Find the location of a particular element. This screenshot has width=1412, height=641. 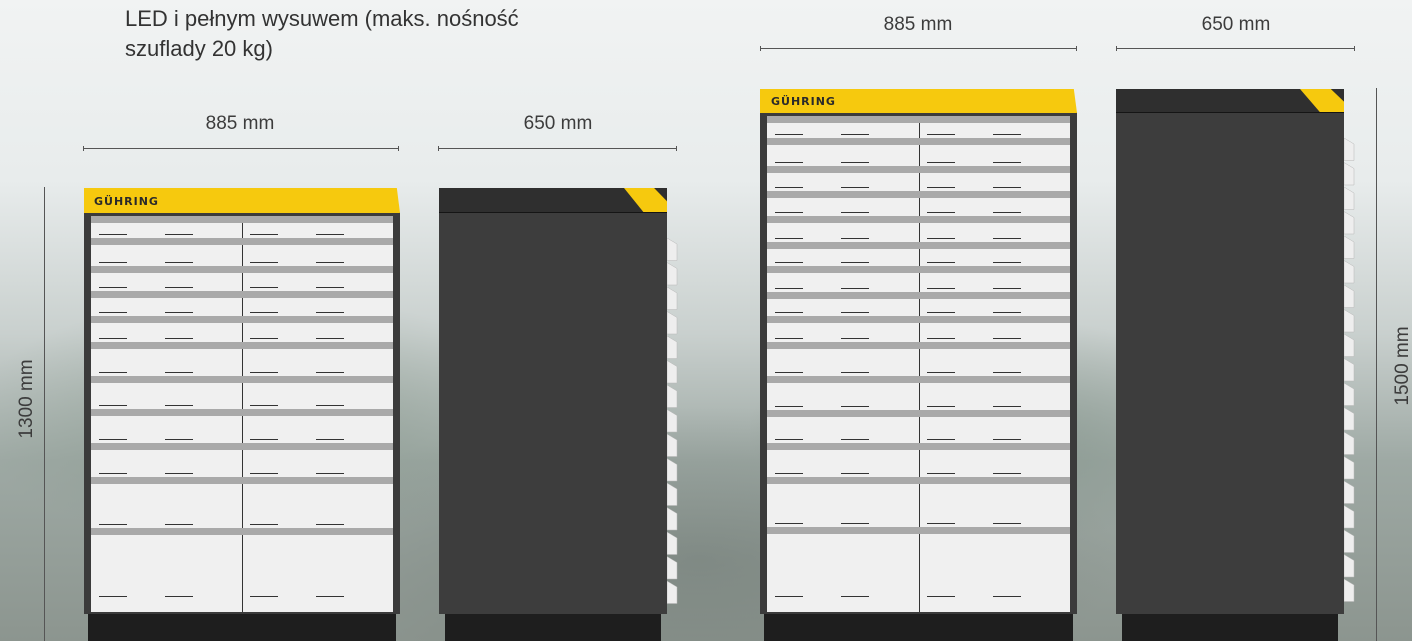

small-depth-line is located at coordinates (557, 148).